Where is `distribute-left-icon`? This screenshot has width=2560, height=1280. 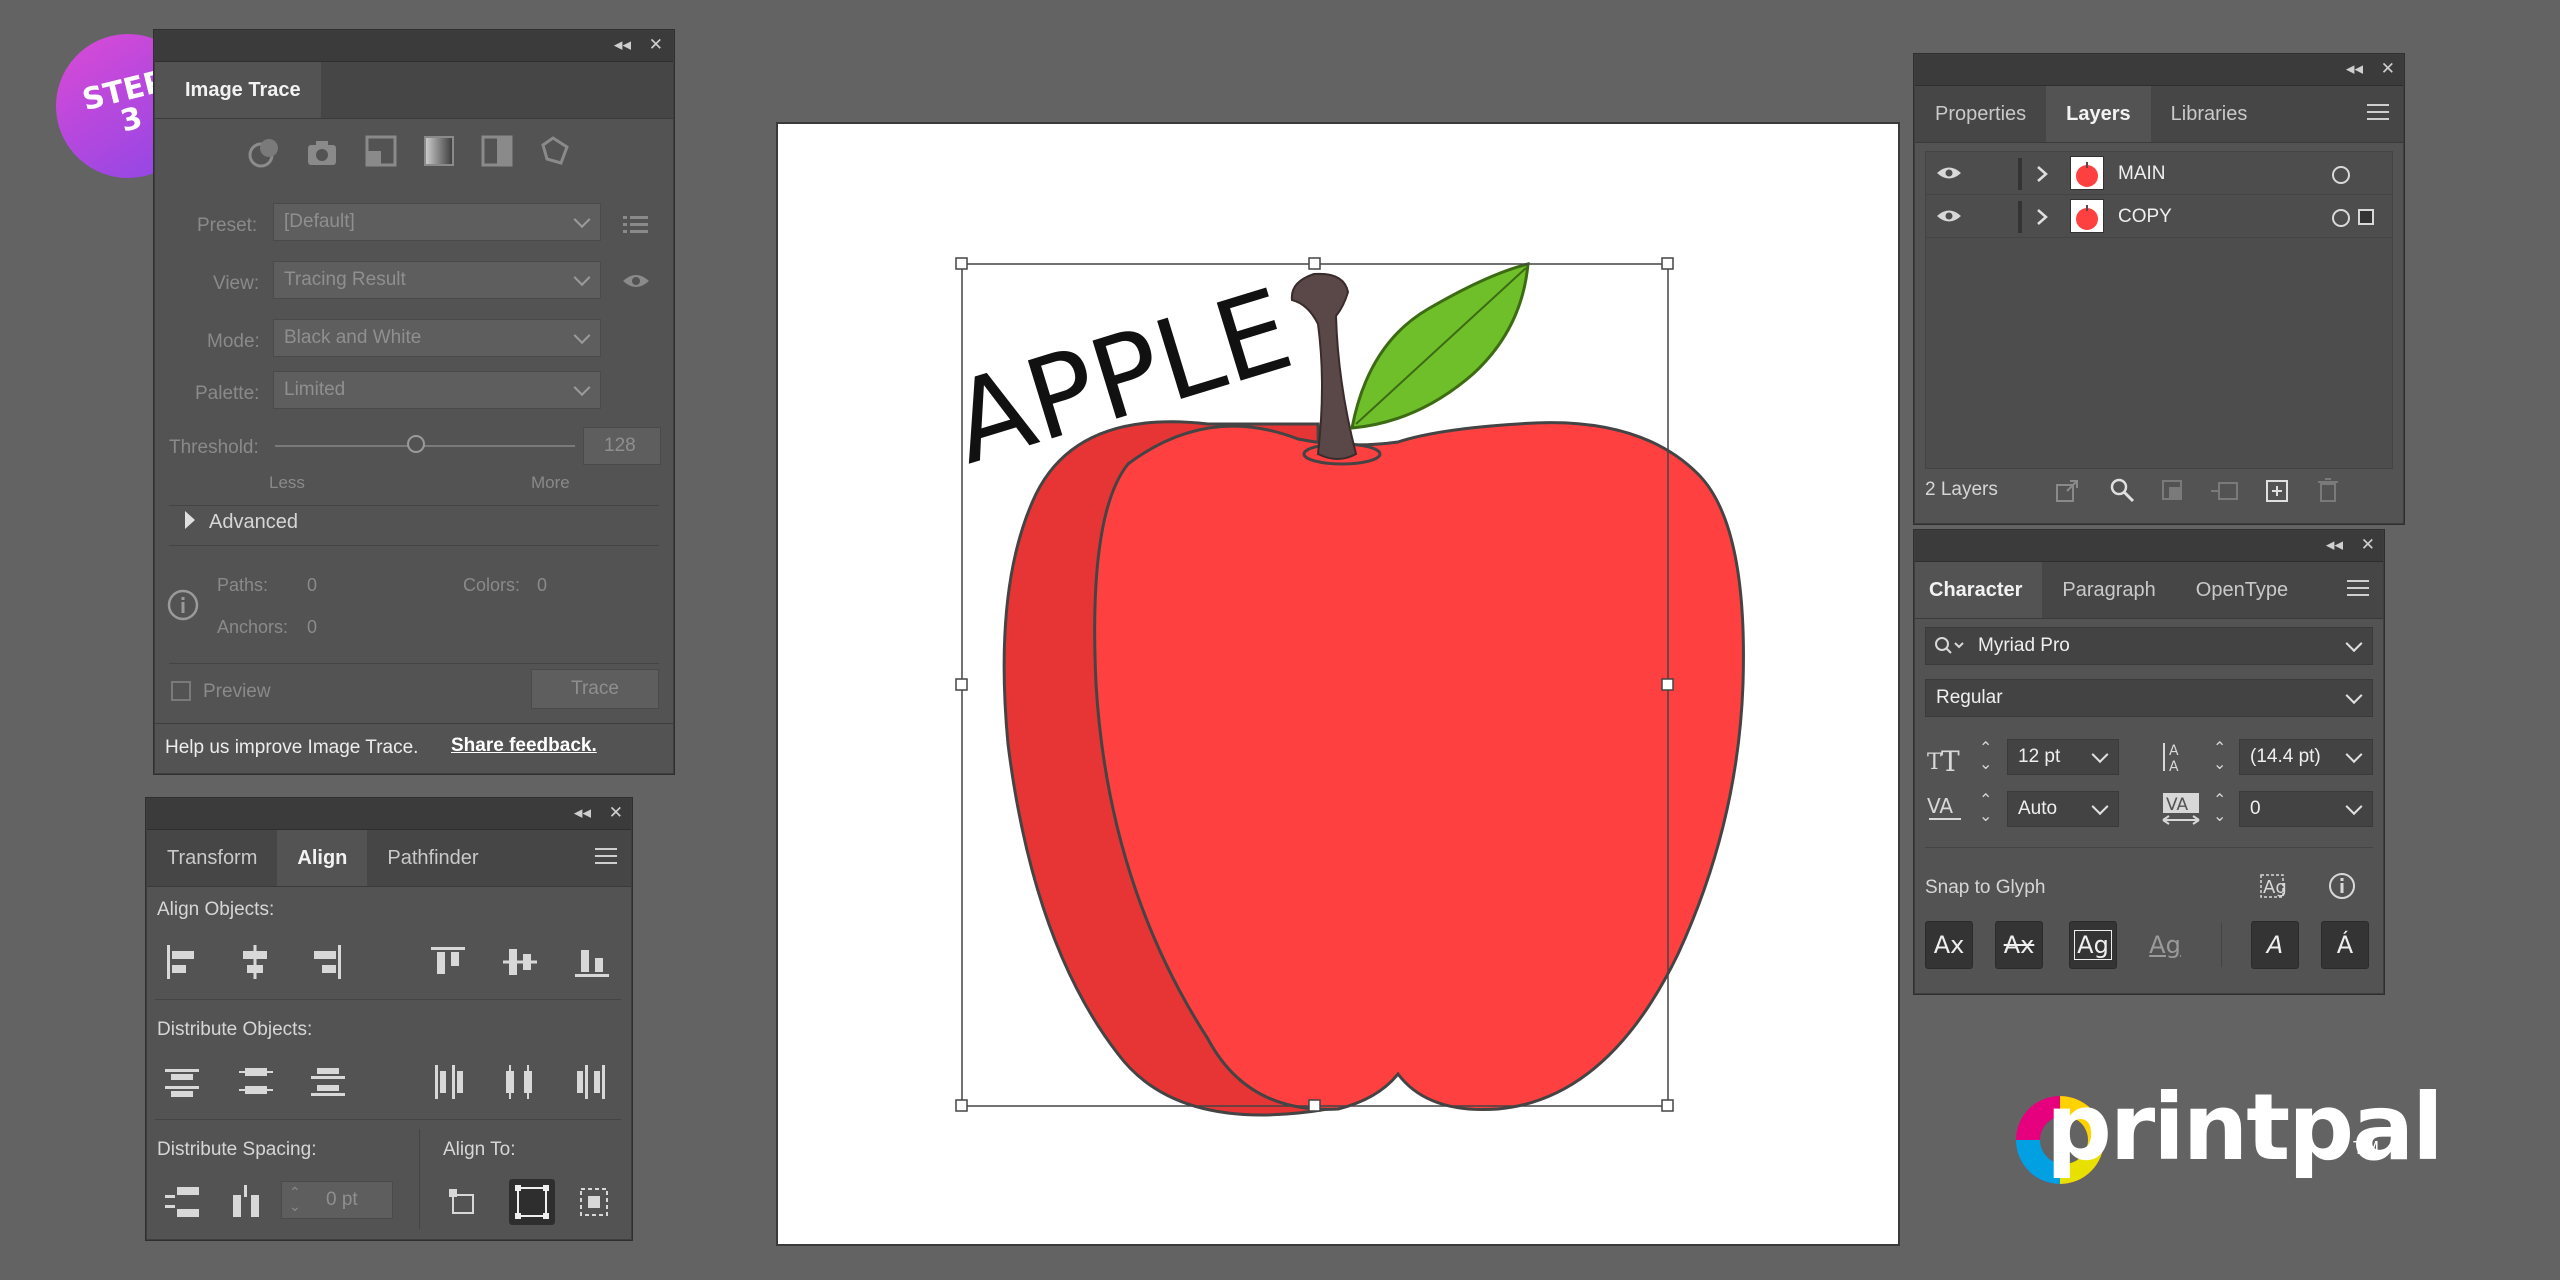 distribute-left-icon is located at coordinates (448, 1082).